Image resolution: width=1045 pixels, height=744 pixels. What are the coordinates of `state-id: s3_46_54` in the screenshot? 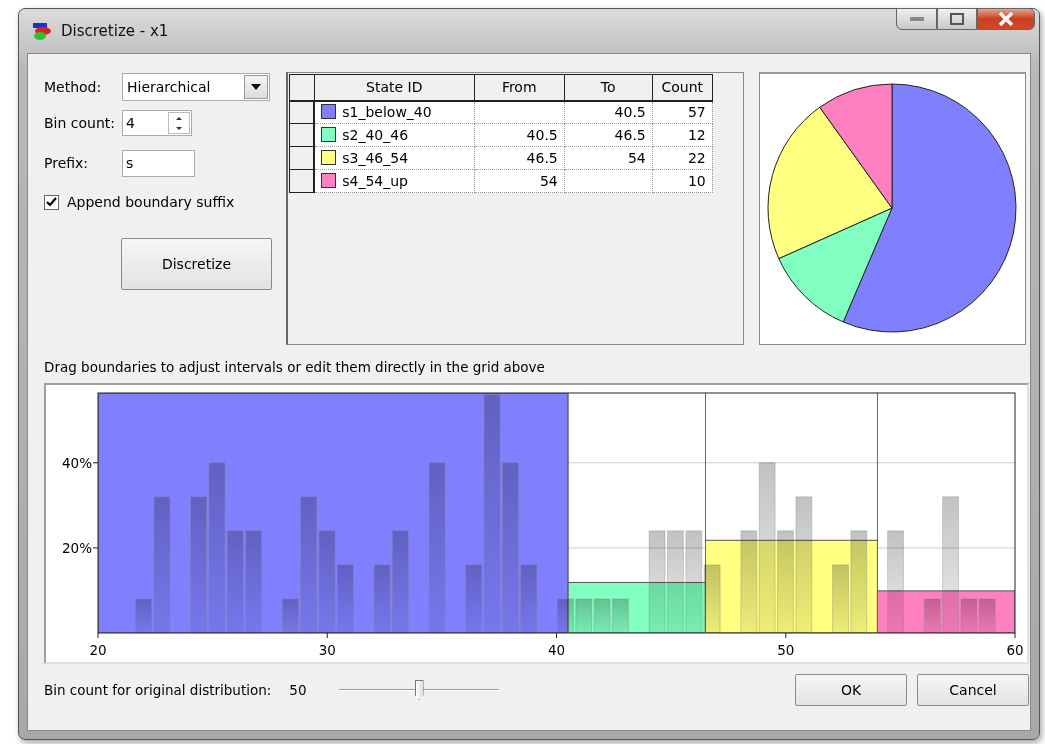 It's located at (375, 158).